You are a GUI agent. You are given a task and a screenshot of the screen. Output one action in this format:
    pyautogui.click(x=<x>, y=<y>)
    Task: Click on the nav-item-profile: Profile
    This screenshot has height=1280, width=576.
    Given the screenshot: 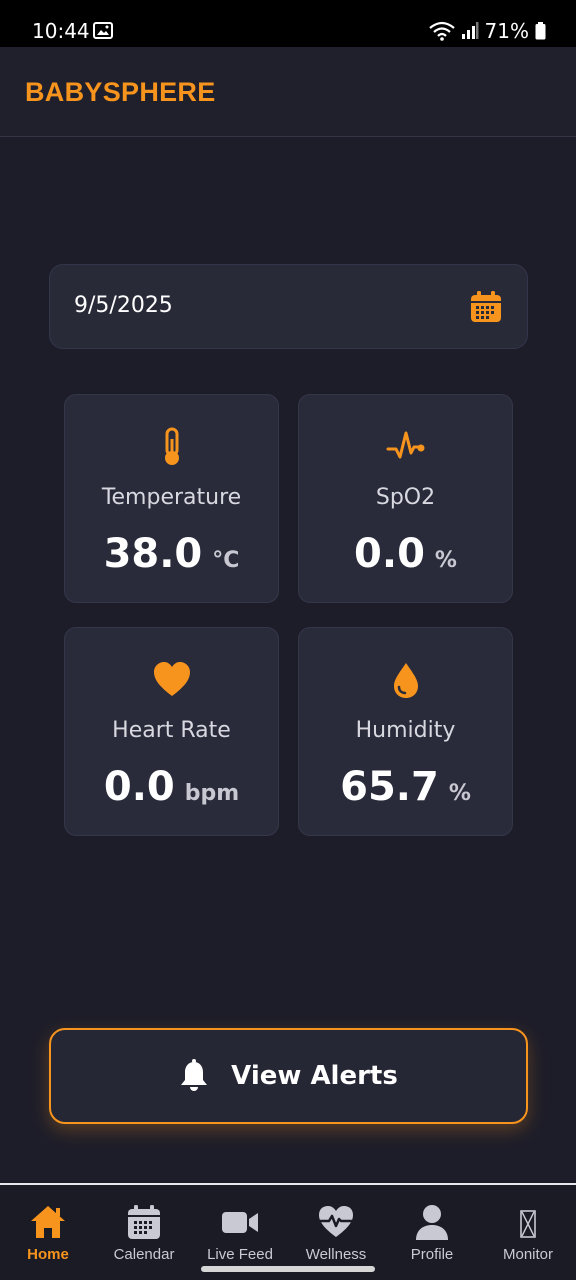 What is the action you would take?
    pyautogui.click(x=432, y=1232)
    